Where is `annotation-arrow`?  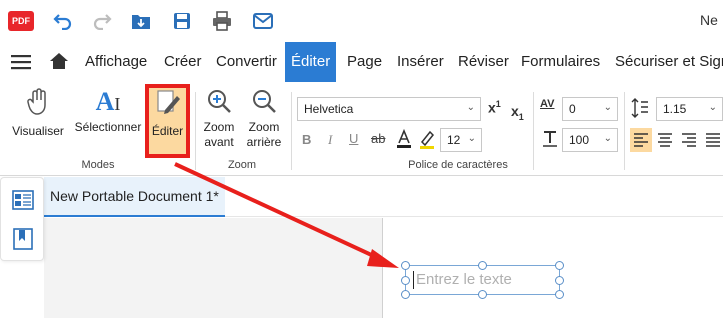 annotation-arrow is located at coordinates (286, 215).